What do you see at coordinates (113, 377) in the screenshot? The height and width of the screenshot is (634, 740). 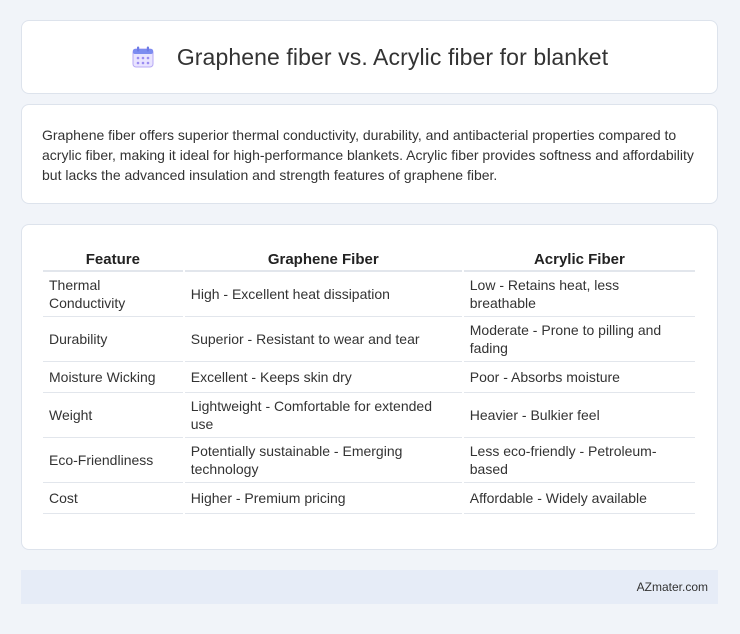 I see `cell-feature: Moisture Wicking` at bounding box center [113, 377].